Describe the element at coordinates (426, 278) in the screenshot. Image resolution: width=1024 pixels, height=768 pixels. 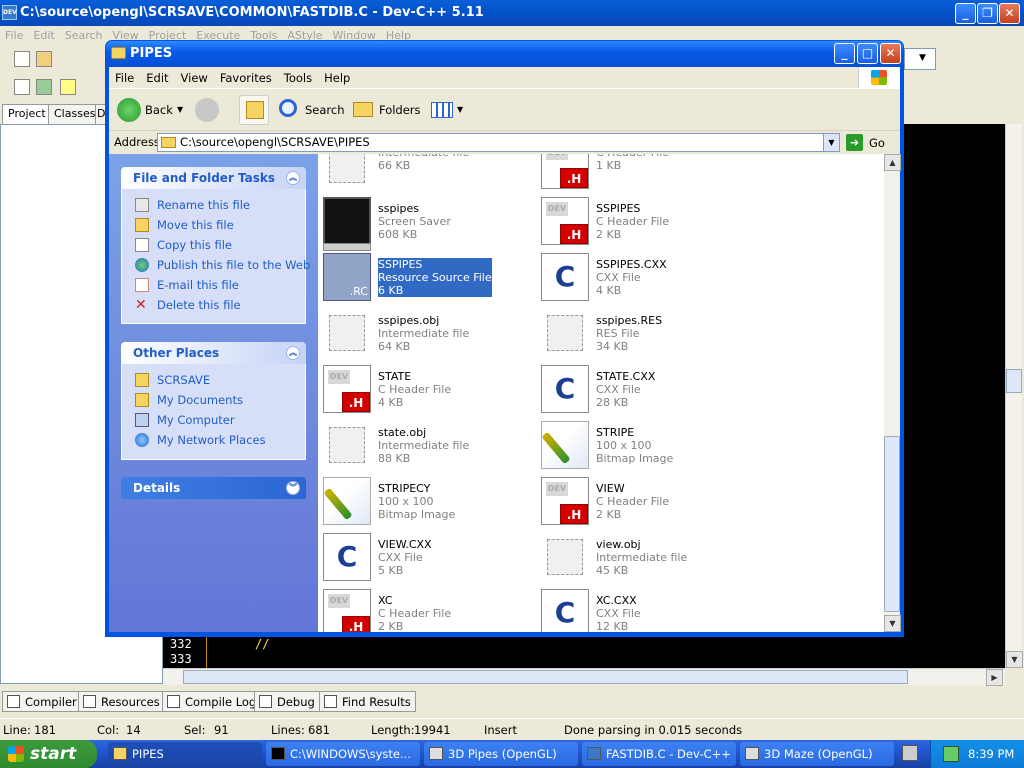
I see `file-item: .RC SSPIPES Resource Source File 6 KB` at that location.